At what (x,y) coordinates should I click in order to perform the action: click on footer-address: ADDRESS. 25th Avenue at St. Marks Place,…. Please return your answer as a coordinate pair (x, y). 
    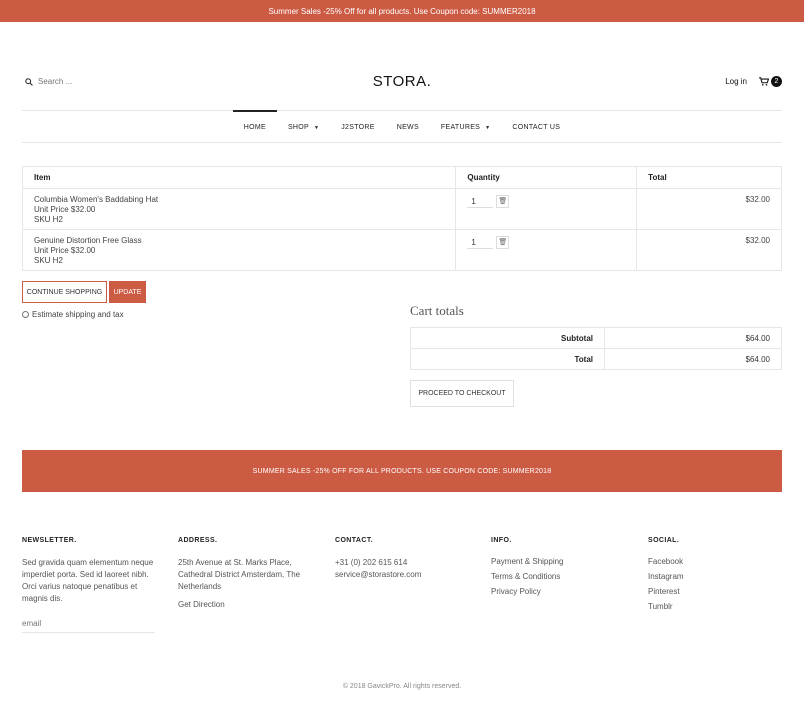
    Looking at the image, I should click on (243, 576).